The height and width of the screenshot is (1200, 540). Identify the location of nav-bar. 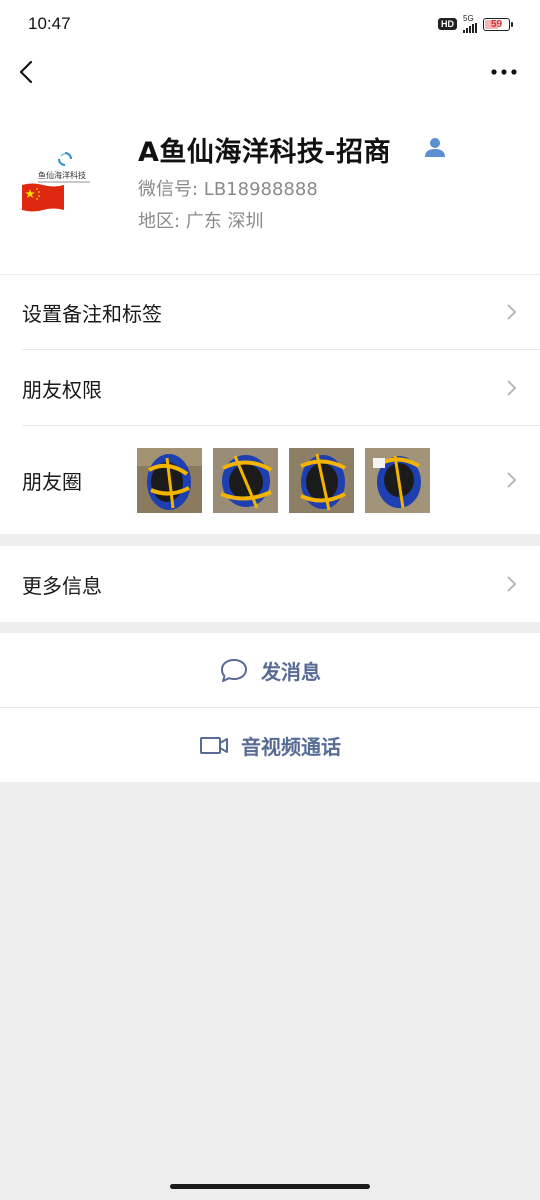
(270, 74).